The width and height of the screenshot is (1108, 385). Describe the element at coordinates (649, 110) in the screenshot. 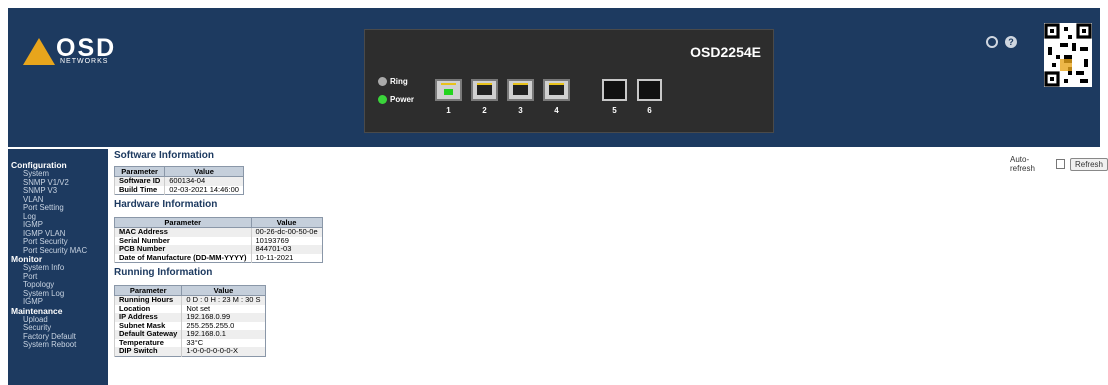

I see `port-label: 6` at that location.